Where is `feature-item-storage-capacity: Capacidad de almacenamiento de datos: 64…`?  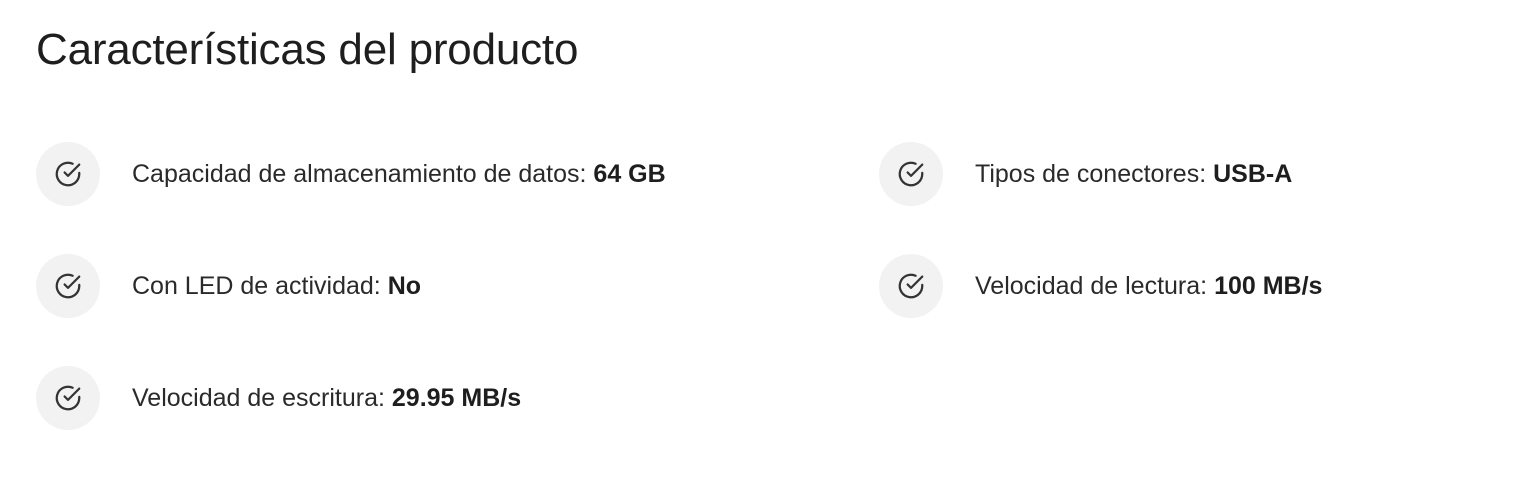 feature-item-storage-capacity: Capacidad de almacenamiento de datos: 64… is located at coordinates (457, 198).